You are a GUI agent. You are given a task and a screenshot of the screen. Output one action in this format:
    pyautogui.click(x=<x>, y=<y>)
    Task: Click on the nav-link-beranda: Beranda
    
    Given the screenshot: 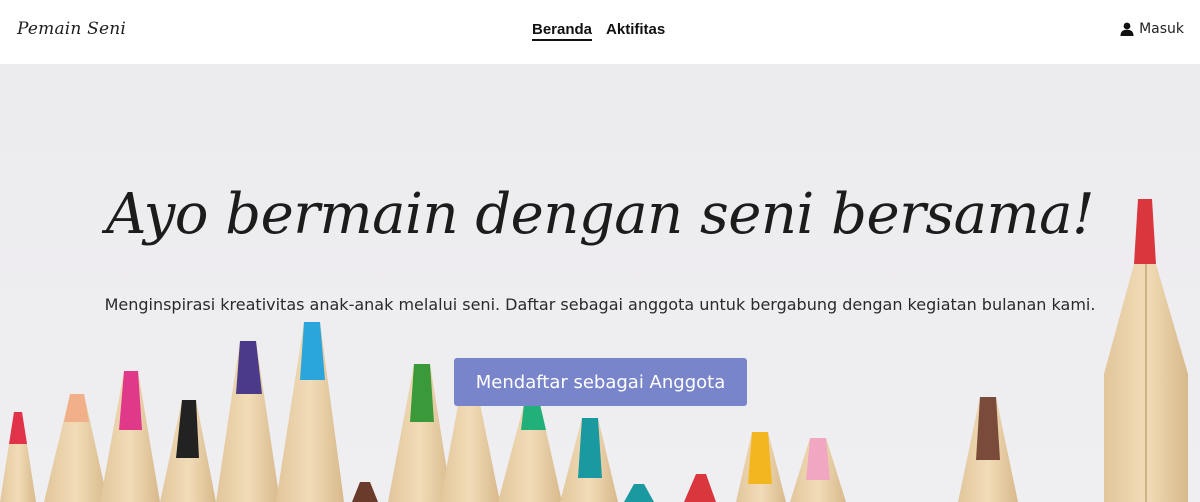 What is the action you would take?
    pyautogui.click(x=562, y=31)
    